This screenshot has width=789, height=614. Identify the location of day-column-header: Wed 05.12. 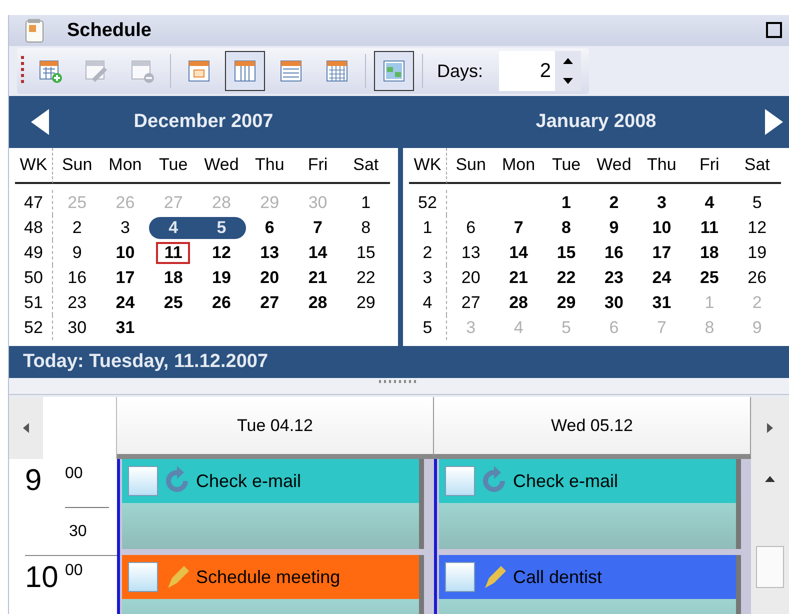
(592, 428).